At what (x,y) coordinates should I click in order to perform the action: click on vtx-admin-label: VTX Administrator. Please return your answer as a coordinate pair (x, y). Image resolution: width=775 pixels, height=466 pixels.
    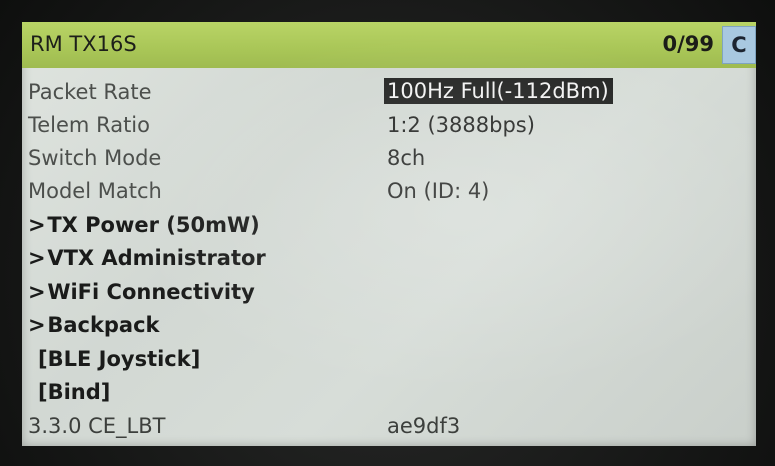
    Looking at the image, I should click on (156, 258).